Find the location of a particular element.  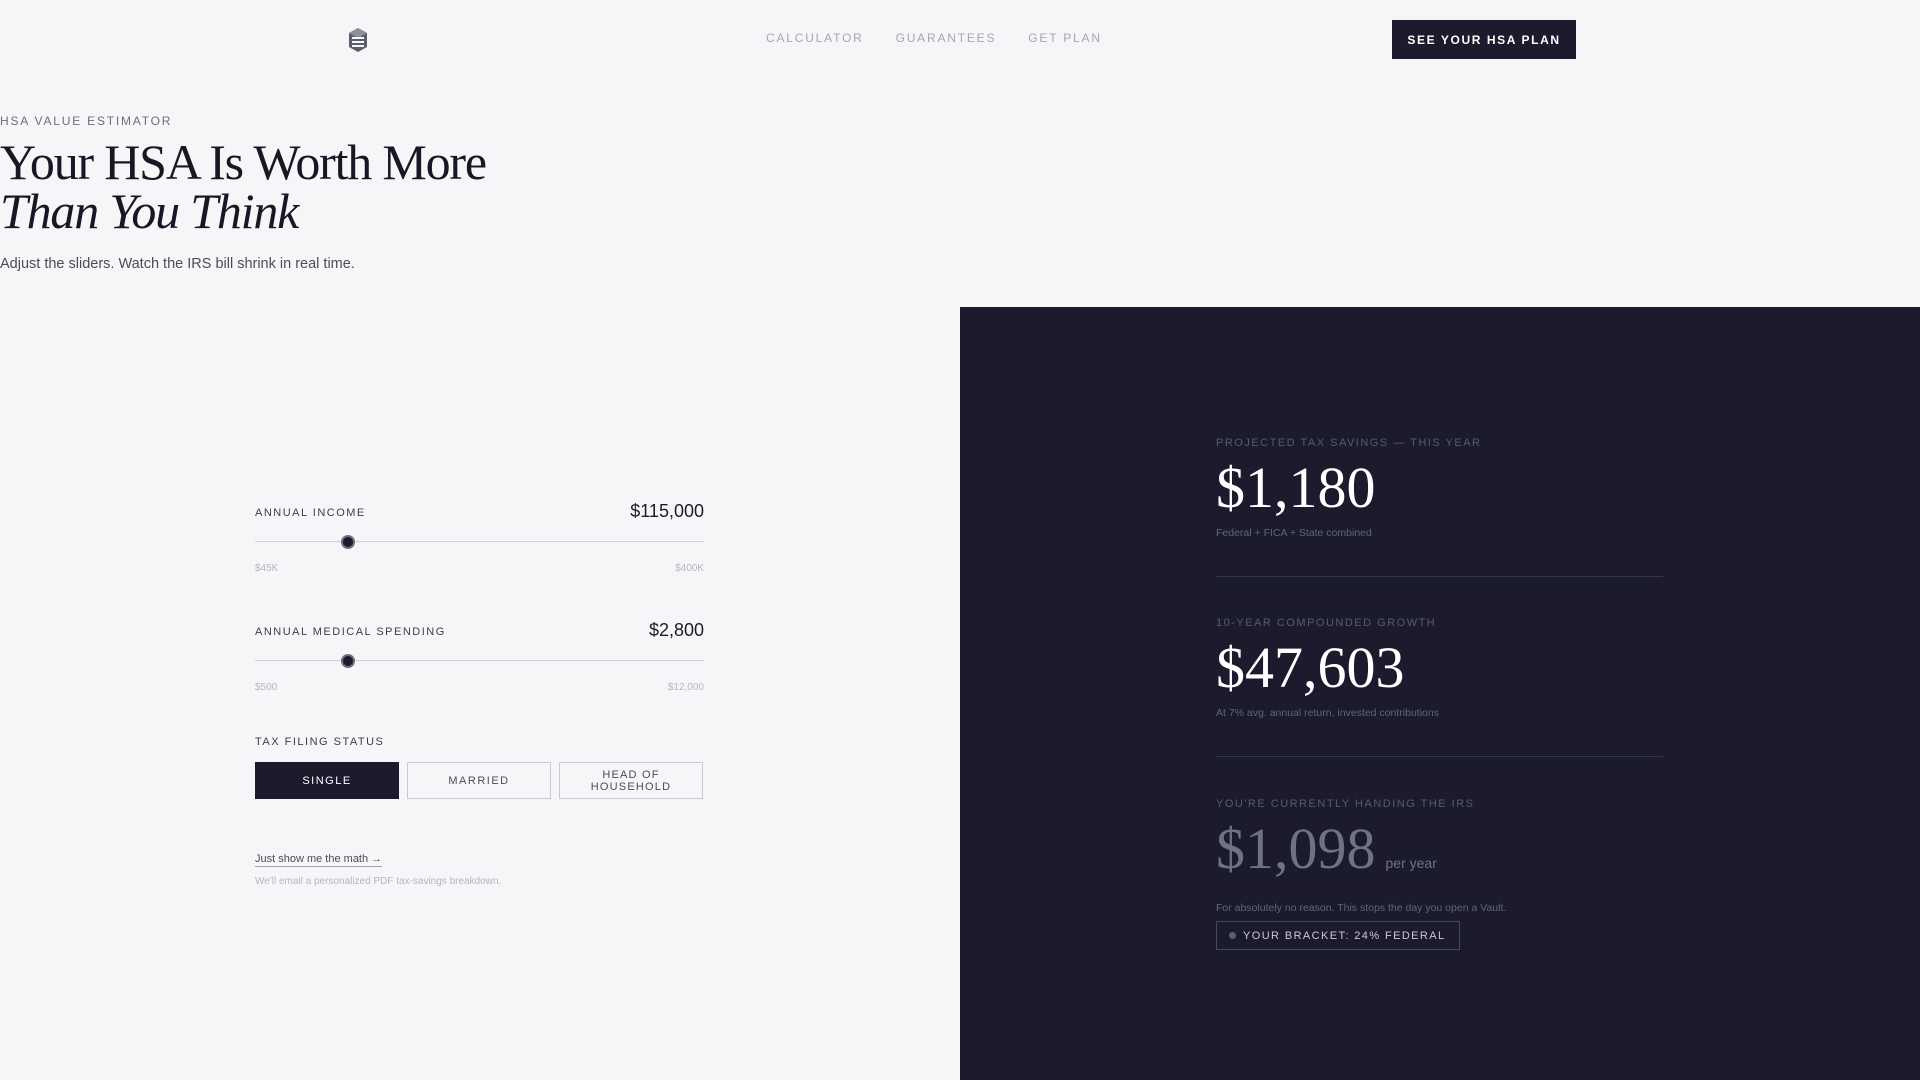

income-slider-thumb is located at coordinates (347, 542).